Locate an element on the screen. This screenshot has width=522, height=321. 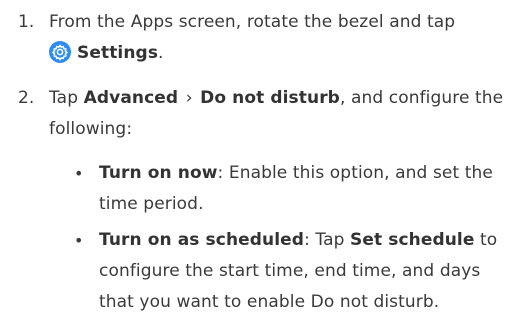
settings-gear-icon is located at coordinates (60, 52).